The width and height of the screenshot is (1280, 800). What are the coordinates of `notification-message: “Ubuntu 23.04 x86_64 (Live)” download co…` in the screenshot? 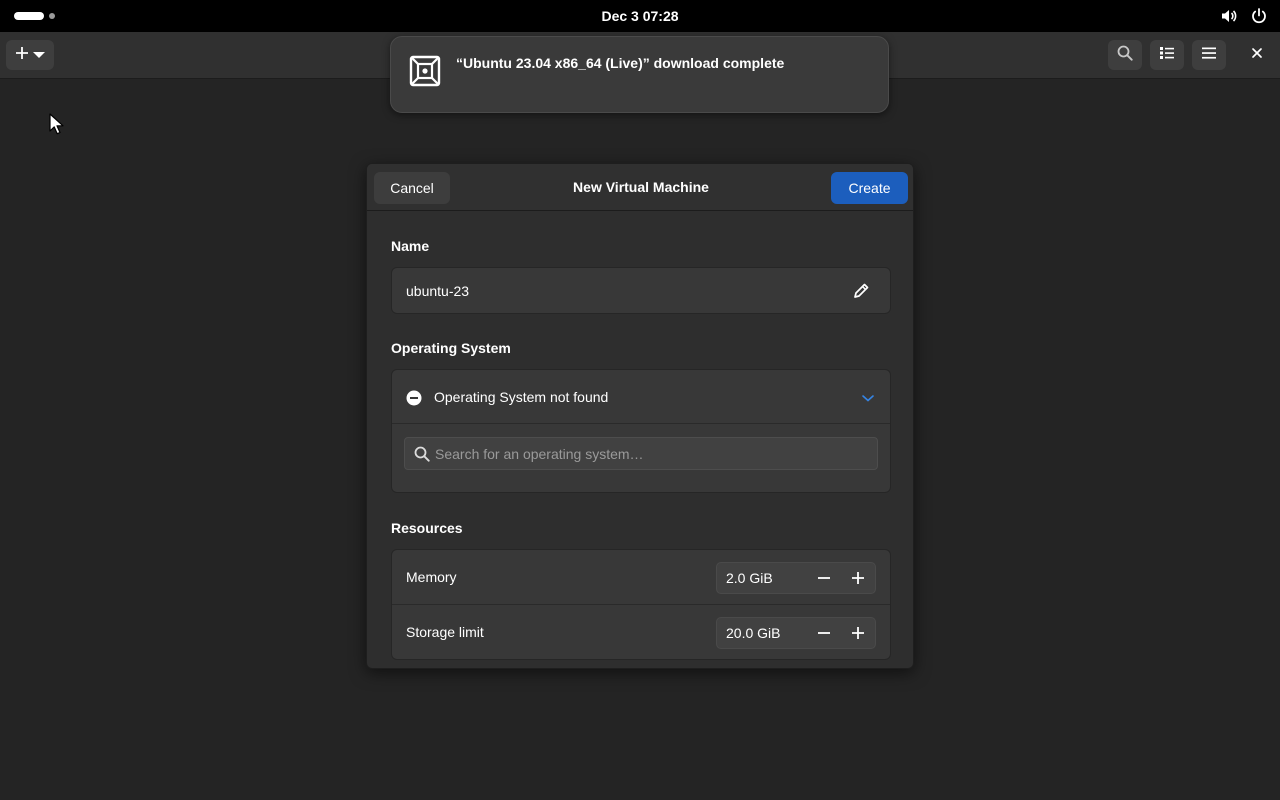 It's located at (620, 63).